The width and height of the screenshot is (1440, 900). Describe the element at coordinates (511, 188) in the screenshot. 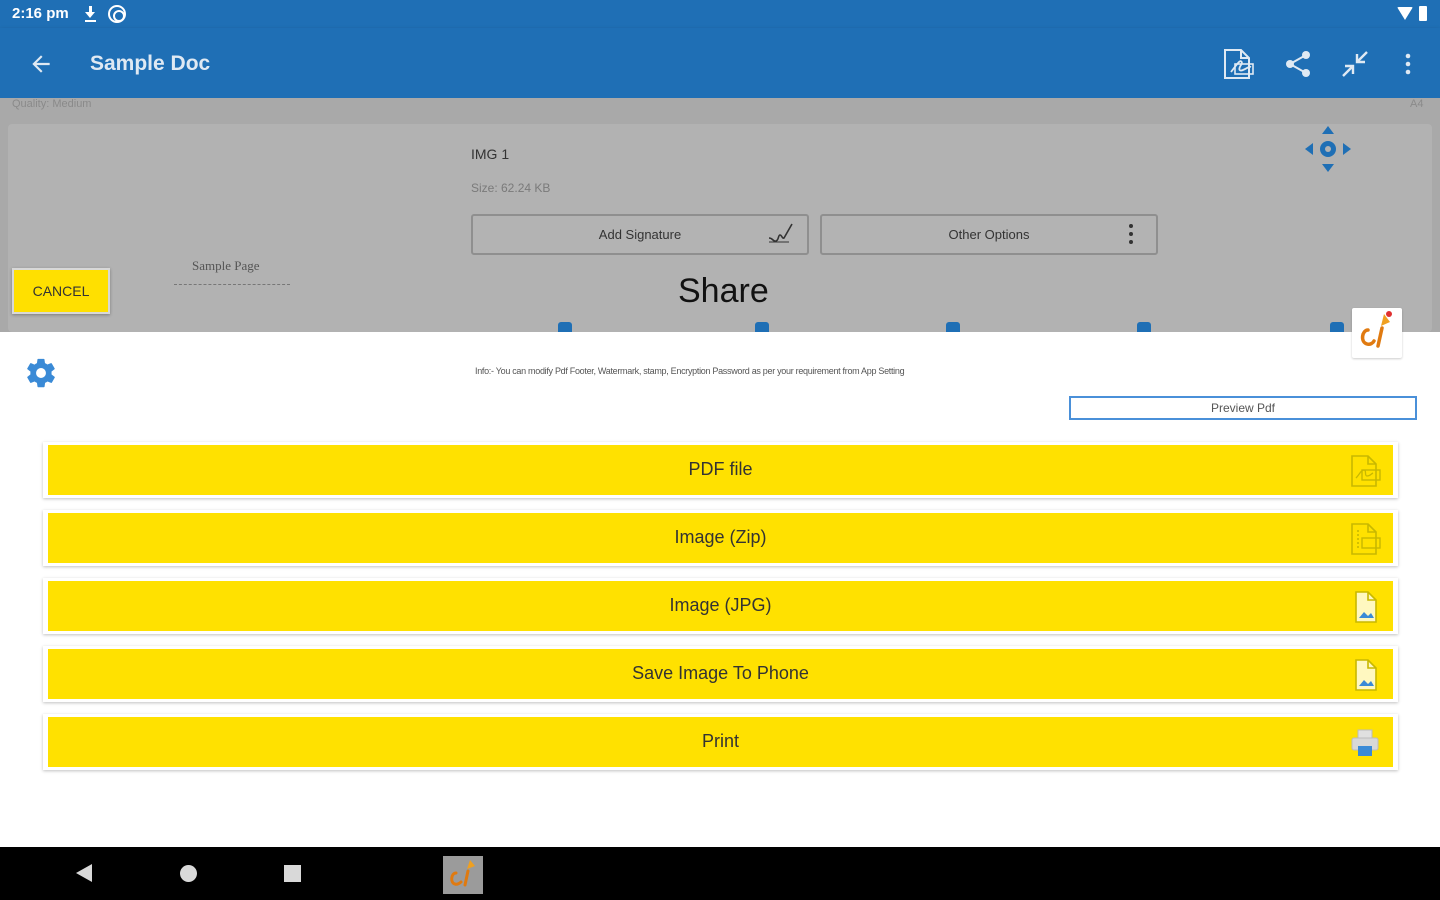

I see `image-size: Size: 62.24 KB` at that location.